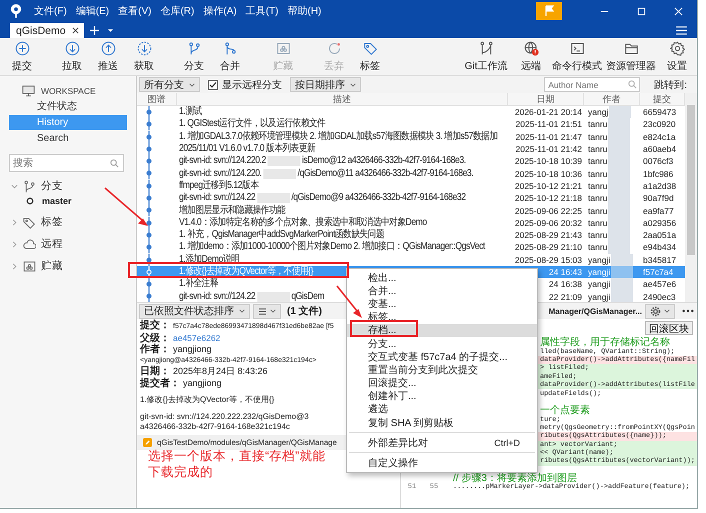 This screenshot has height=513, width=706. I want to click on maximize-icon, so click(641, 11).